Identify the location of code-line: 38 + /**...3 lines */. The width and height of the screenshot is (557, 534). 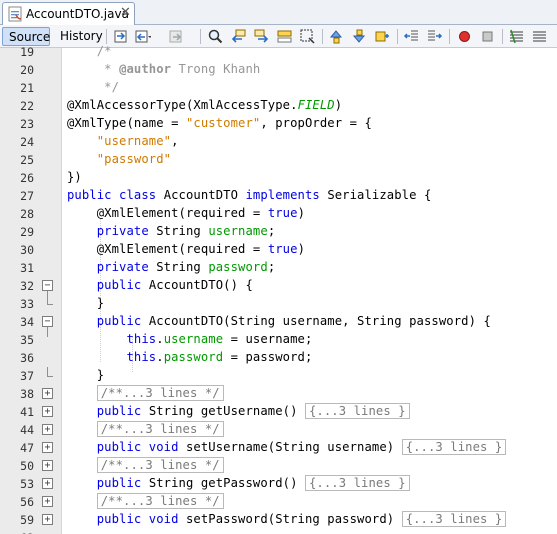
(278, 394).